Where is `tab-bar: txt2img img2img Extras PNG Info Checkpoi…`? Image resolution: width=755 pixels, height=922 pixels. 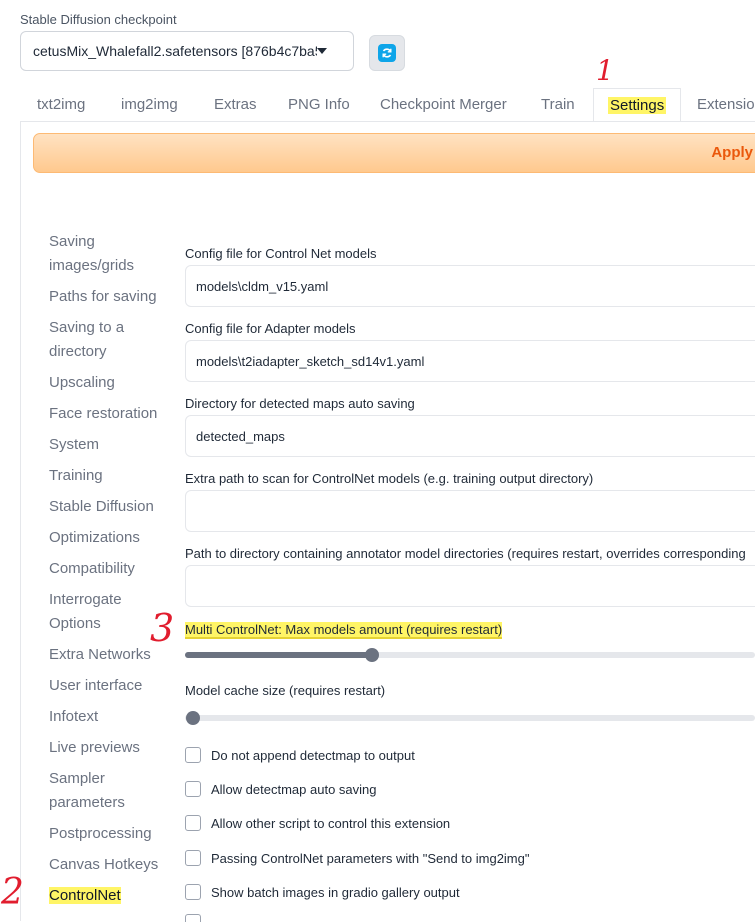 tab-bar: txt2img img2img Extras PNG Info Checkpoi… is located at coordinates (387, 105).